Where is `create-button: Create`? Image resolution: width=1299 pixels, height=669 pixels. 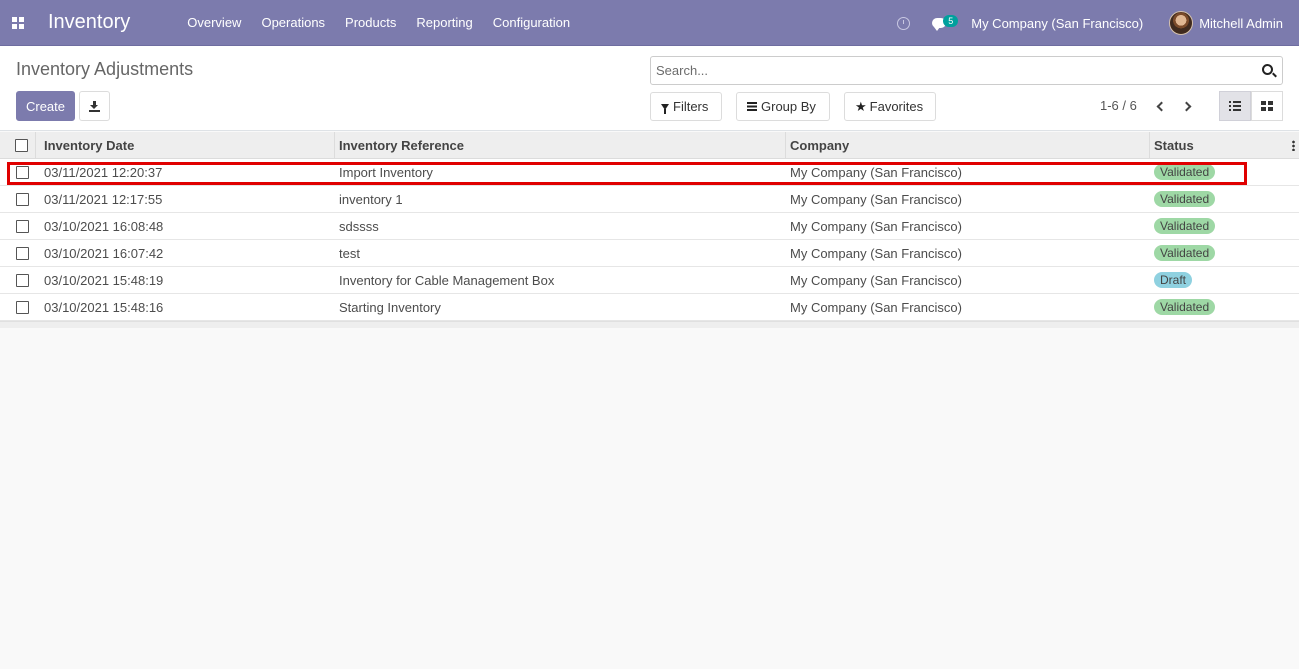
create-button: Create is located at coordinates (45, 106).